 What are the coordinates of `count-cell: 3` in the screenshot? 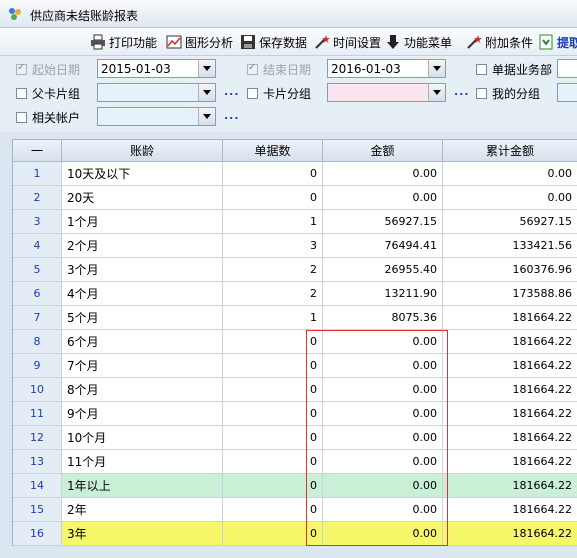 It's located at (273, 246).